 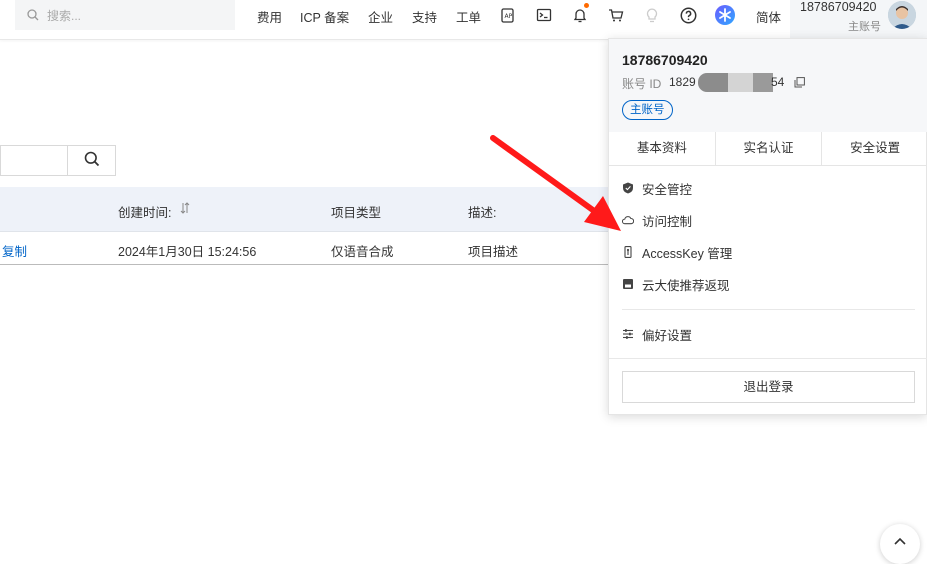 What do you see at coordinates (482, 213) in the screenshot?
I see `column-description: 描述:` at bounding box center [482, 213].